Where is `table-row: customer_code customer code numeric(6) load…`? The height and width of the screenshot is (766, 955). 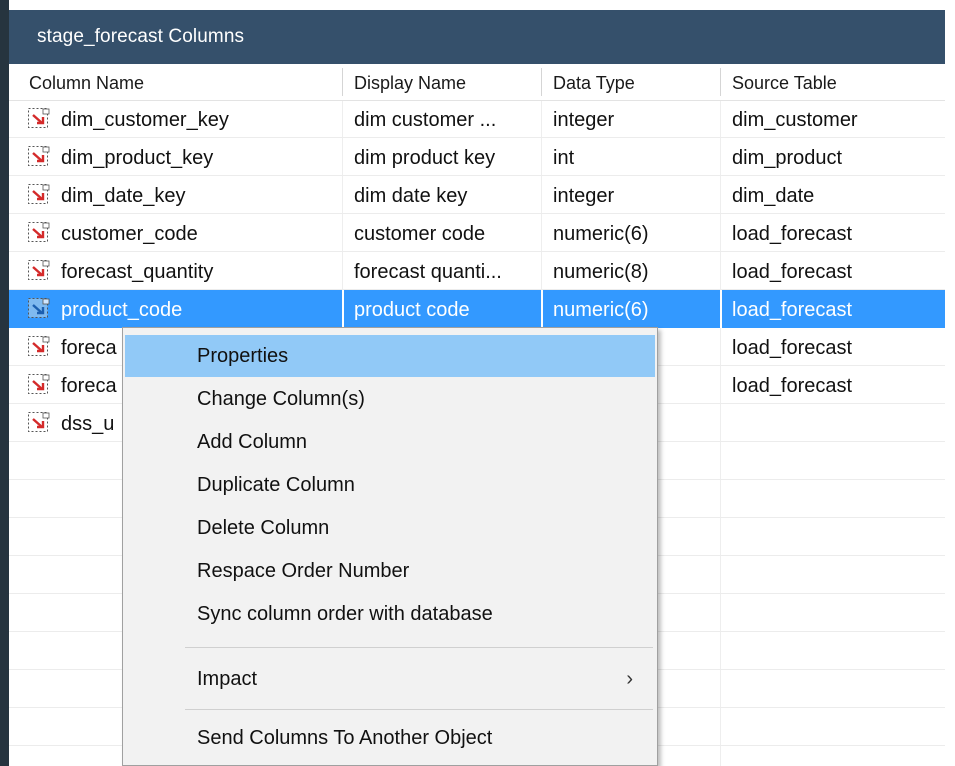 table-row: customer_code customer code numeric(6) load… is located at coordinates (477, 233).